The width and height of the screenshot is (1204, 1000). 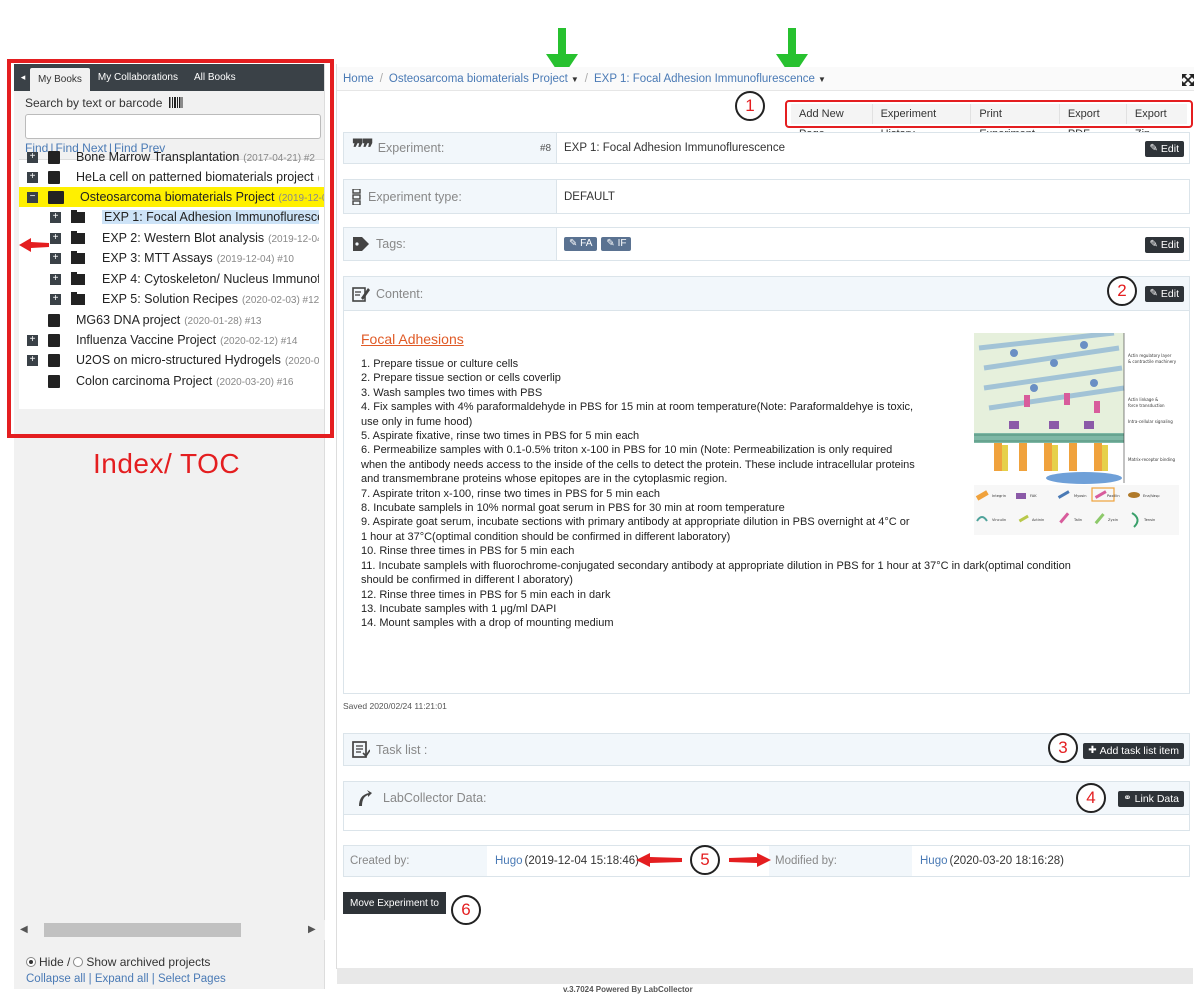 I want to click on tags-panel: Tags: ✎ FA ✎ IF ✎ Edit, so click(x=766, y=244).